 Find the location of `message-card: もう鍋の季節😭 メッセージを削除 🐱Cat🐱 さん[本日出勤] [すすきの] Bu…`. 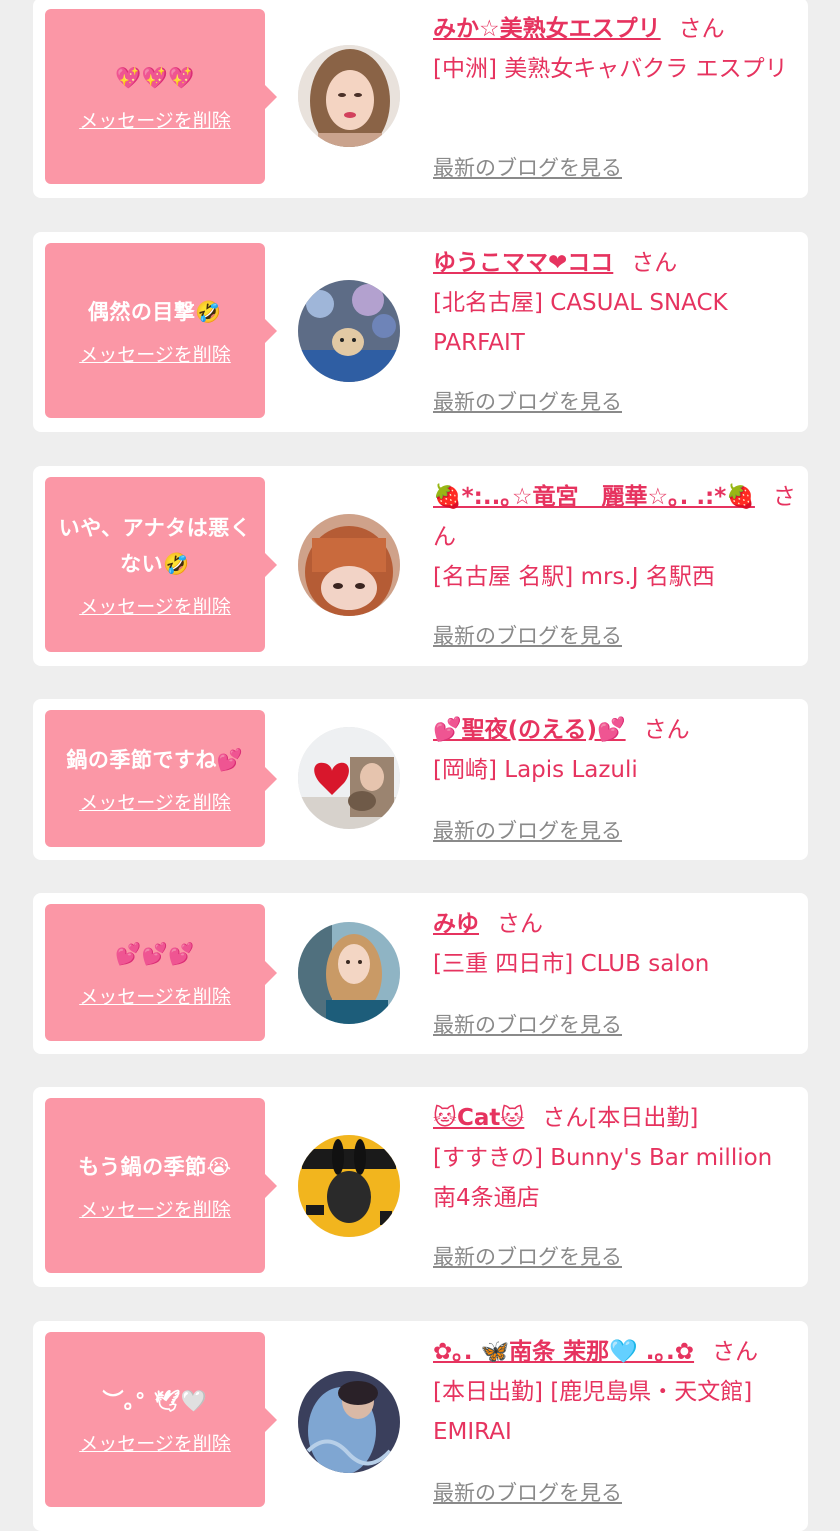

message-card: もう鍋の季節😭 メッセージを削除 🐱Cat🐱 さん[本日出勤] [すすきの] Bu… is located at coordinates (420, 1187).